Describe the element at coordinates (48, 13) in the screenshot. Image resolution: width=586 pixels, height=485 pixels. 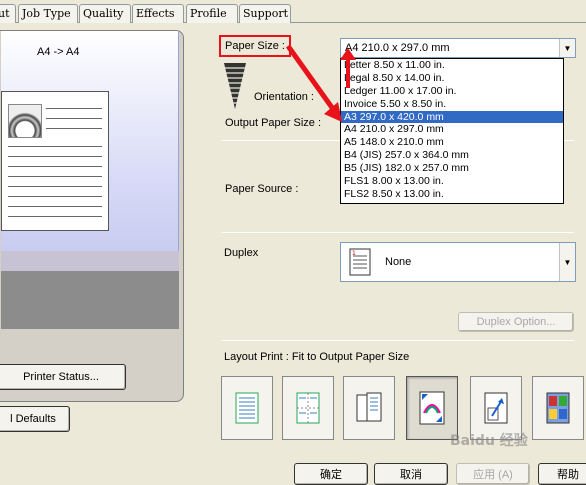
I see `tab-job-type: Job Type` at that location.